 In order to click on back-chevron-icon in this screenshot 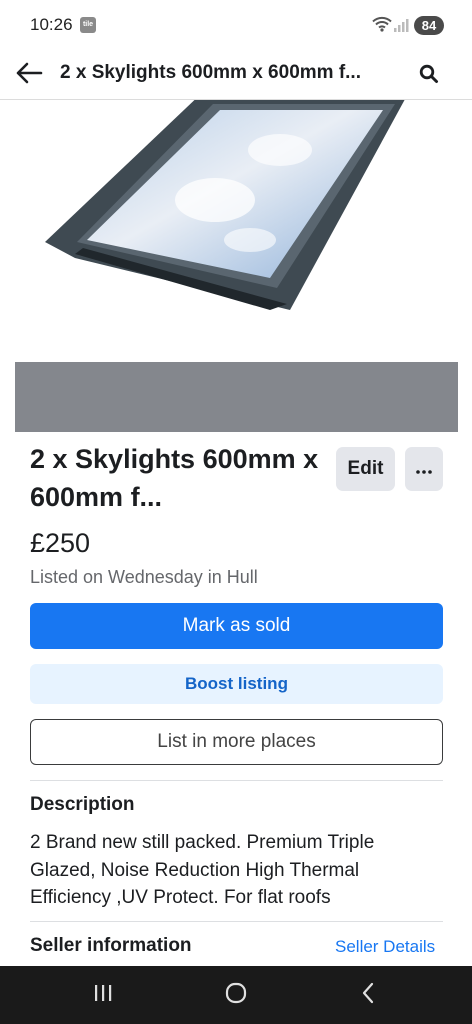, I will do `click(368, 995)`.